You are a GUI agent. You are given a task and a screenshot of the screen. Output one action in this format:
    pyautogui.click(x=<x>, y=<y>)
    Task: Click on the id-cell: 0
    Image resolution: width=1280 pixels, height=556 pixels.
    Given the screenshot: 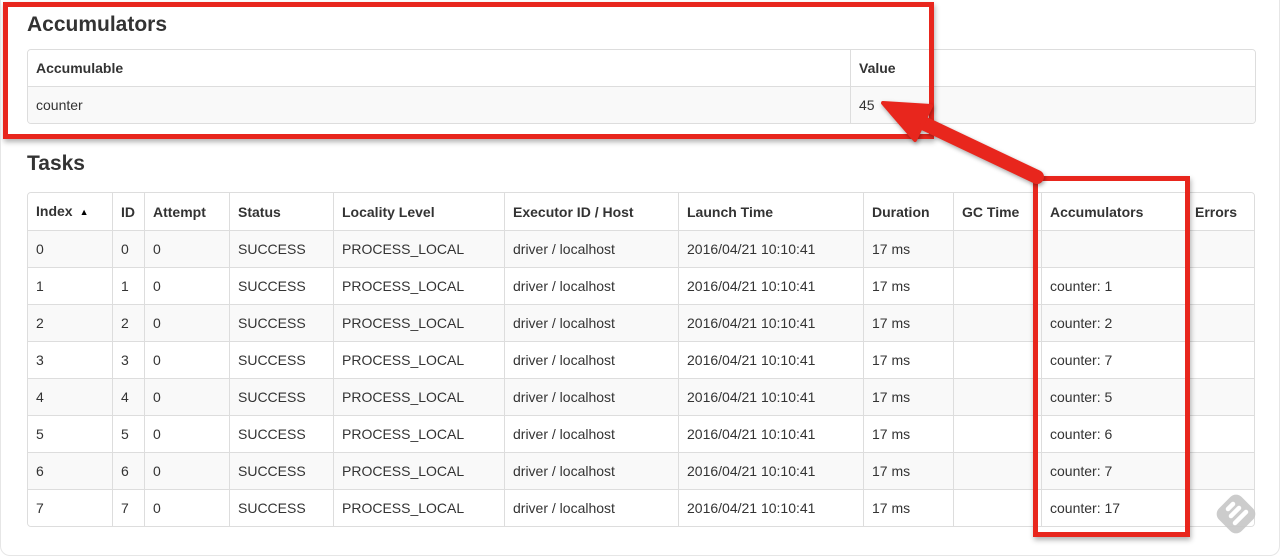 What is the action you would take?
    pyautogui.click(x=128, y=248)
    